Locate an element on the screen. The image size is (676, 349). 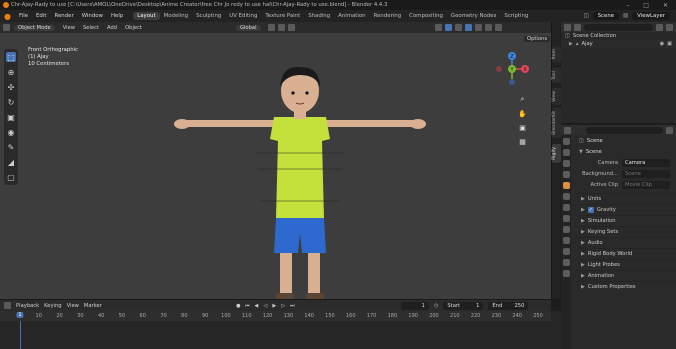
shading-rendered-icon is located at coordinates (498, 27).